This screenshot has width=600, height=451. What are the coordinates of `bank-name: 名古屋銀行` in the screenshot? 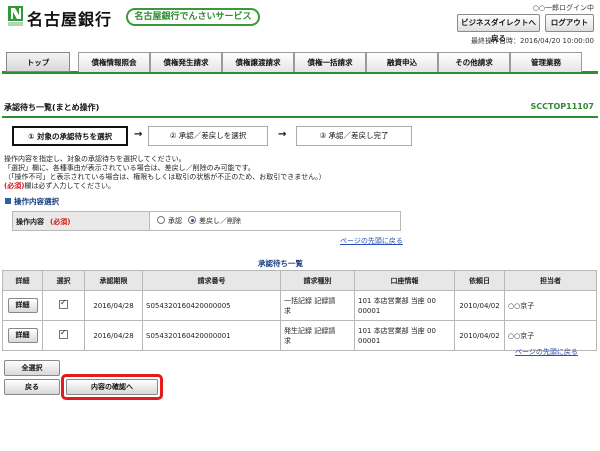 It's located at (70, 19).